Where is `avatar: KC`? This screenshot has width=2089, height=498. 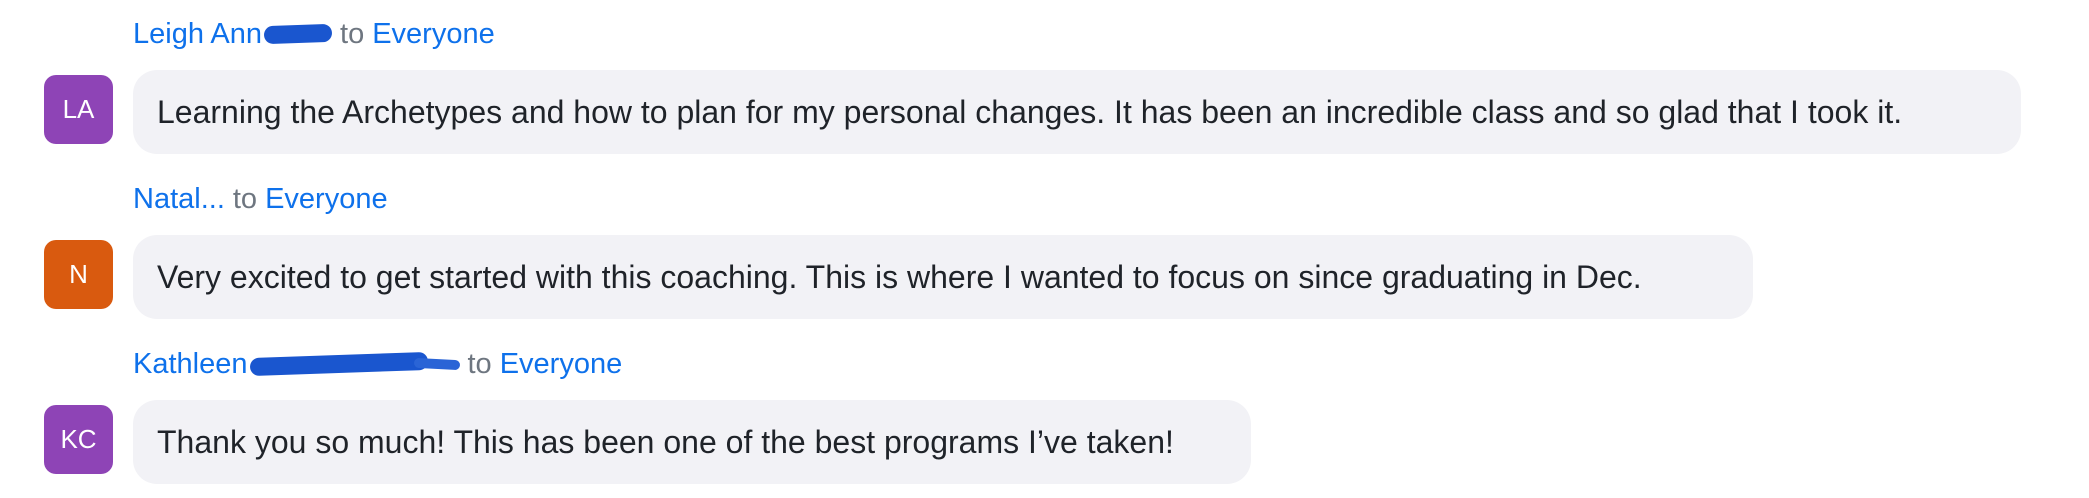
avatar: KC is located at coordinates (78, 439).